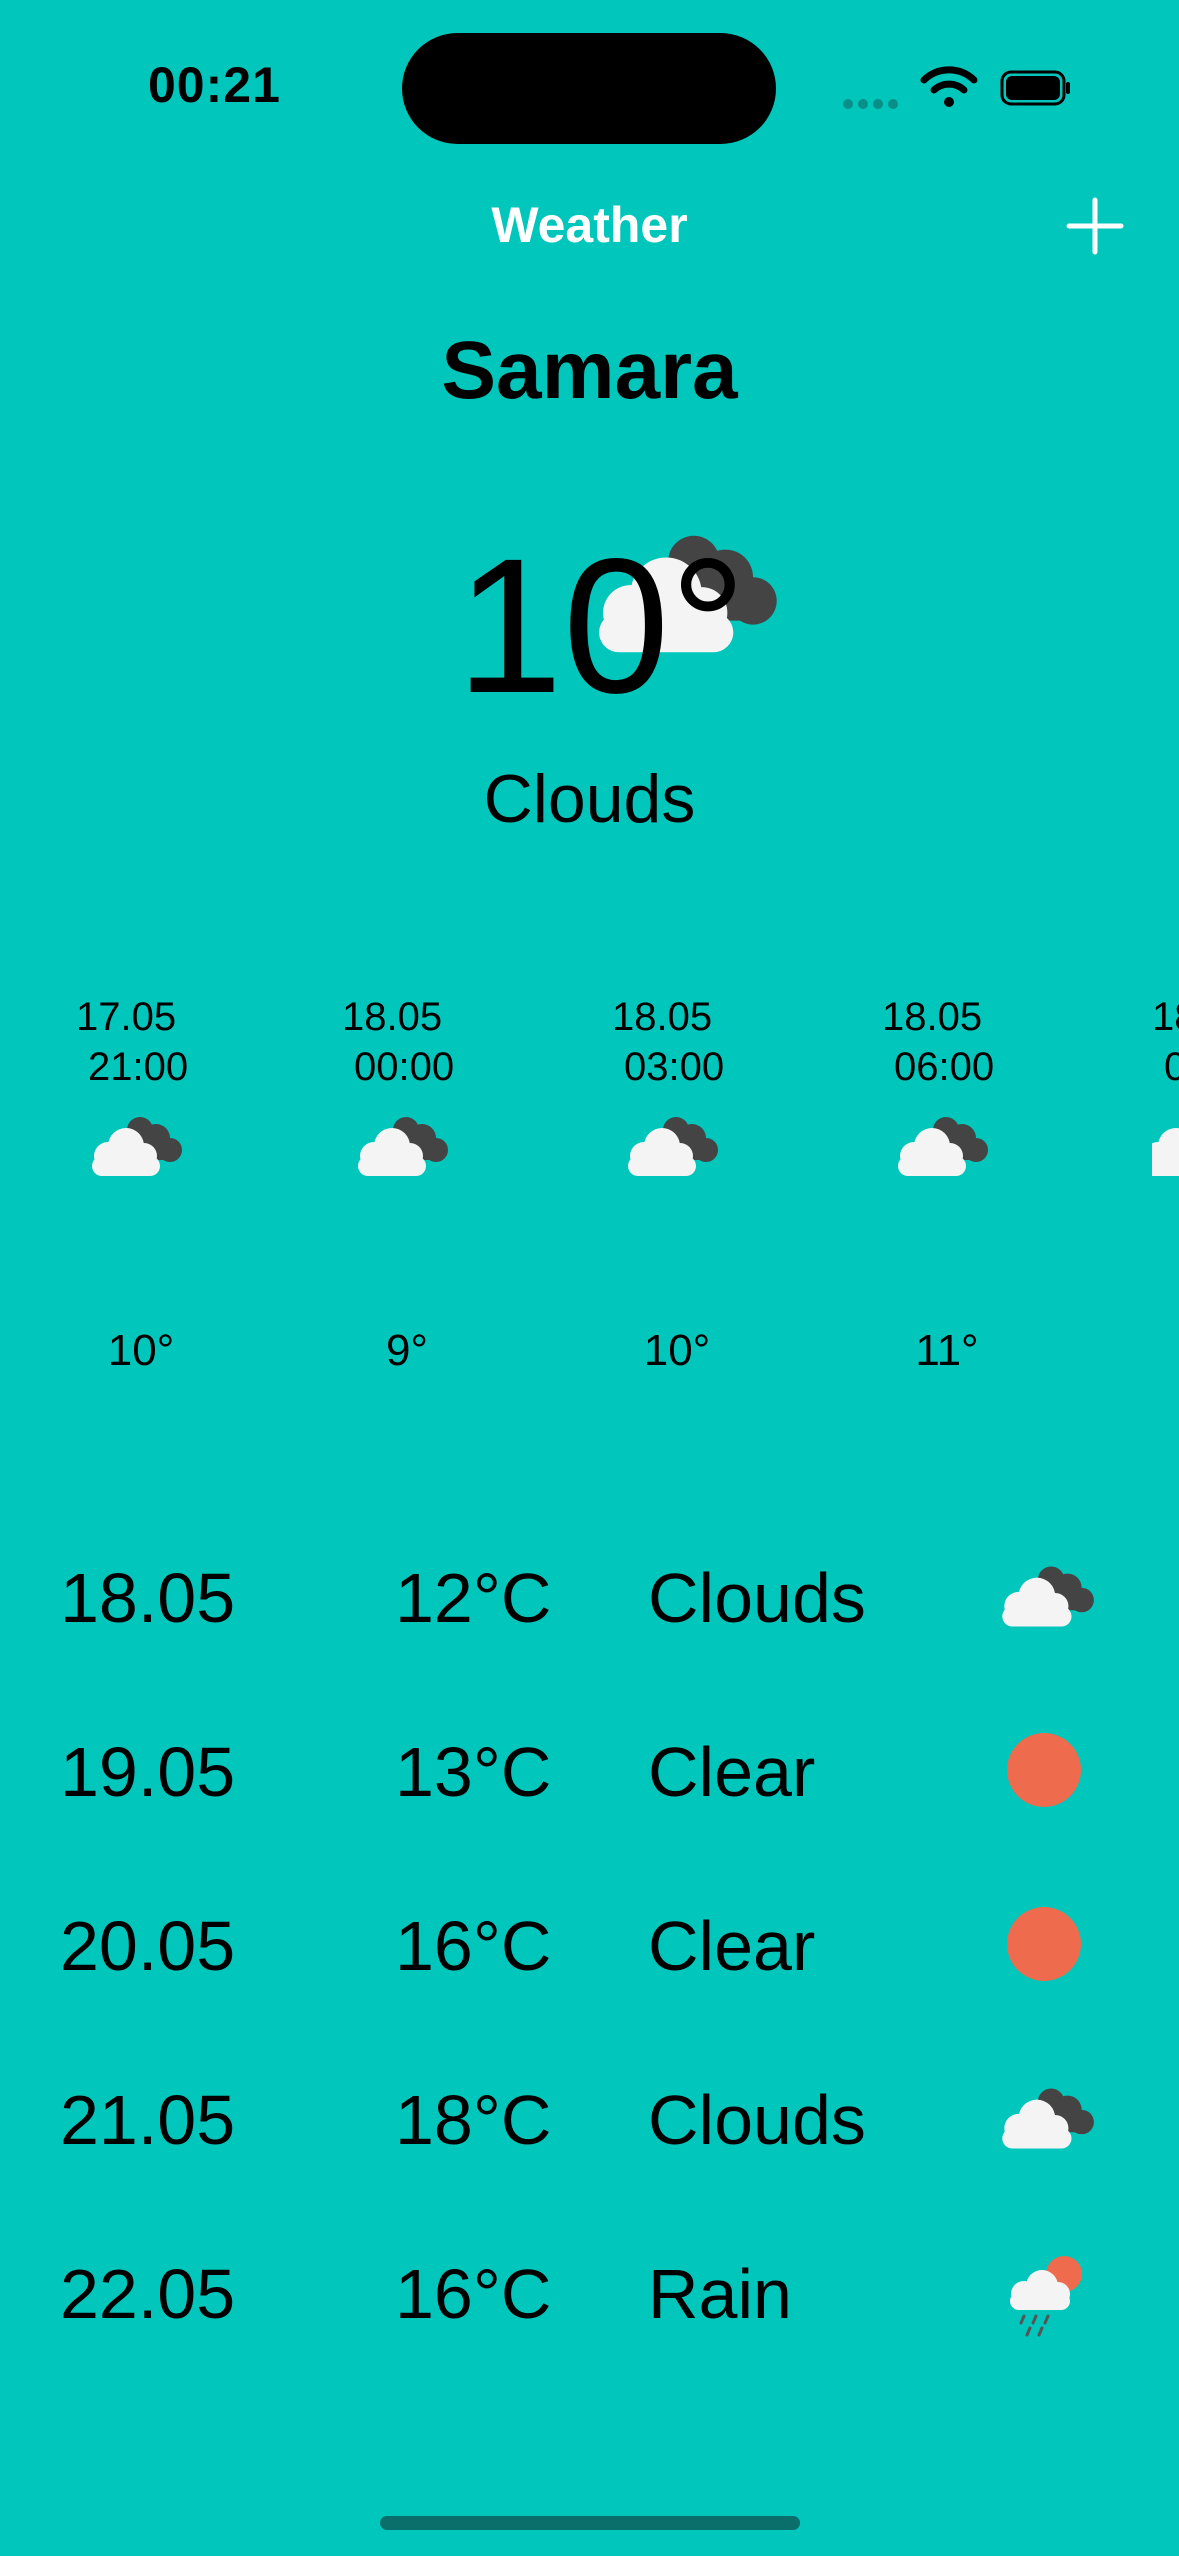 This screenshot has height=2556, width=1179. What do you see at coordinates (674, 1067) in the screenshot?
I see `hourly-time: 03:00` at bounding box center [674, 1067].